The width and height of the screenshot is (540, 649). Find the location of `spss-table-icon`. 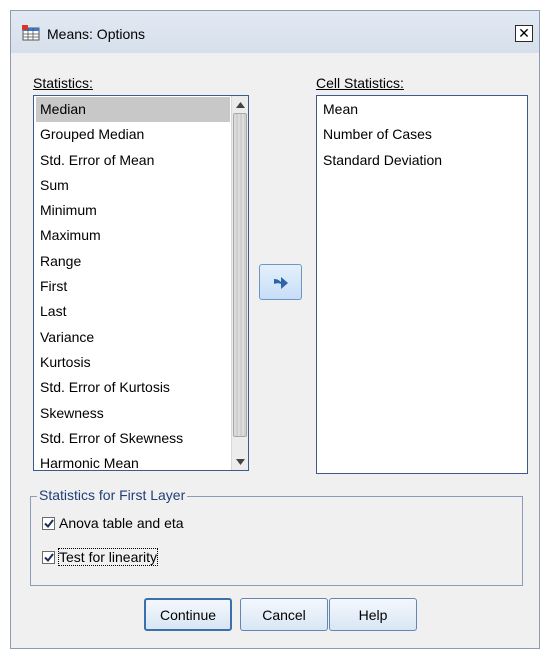

spss-table-icon is located at coordinates (31, 33).